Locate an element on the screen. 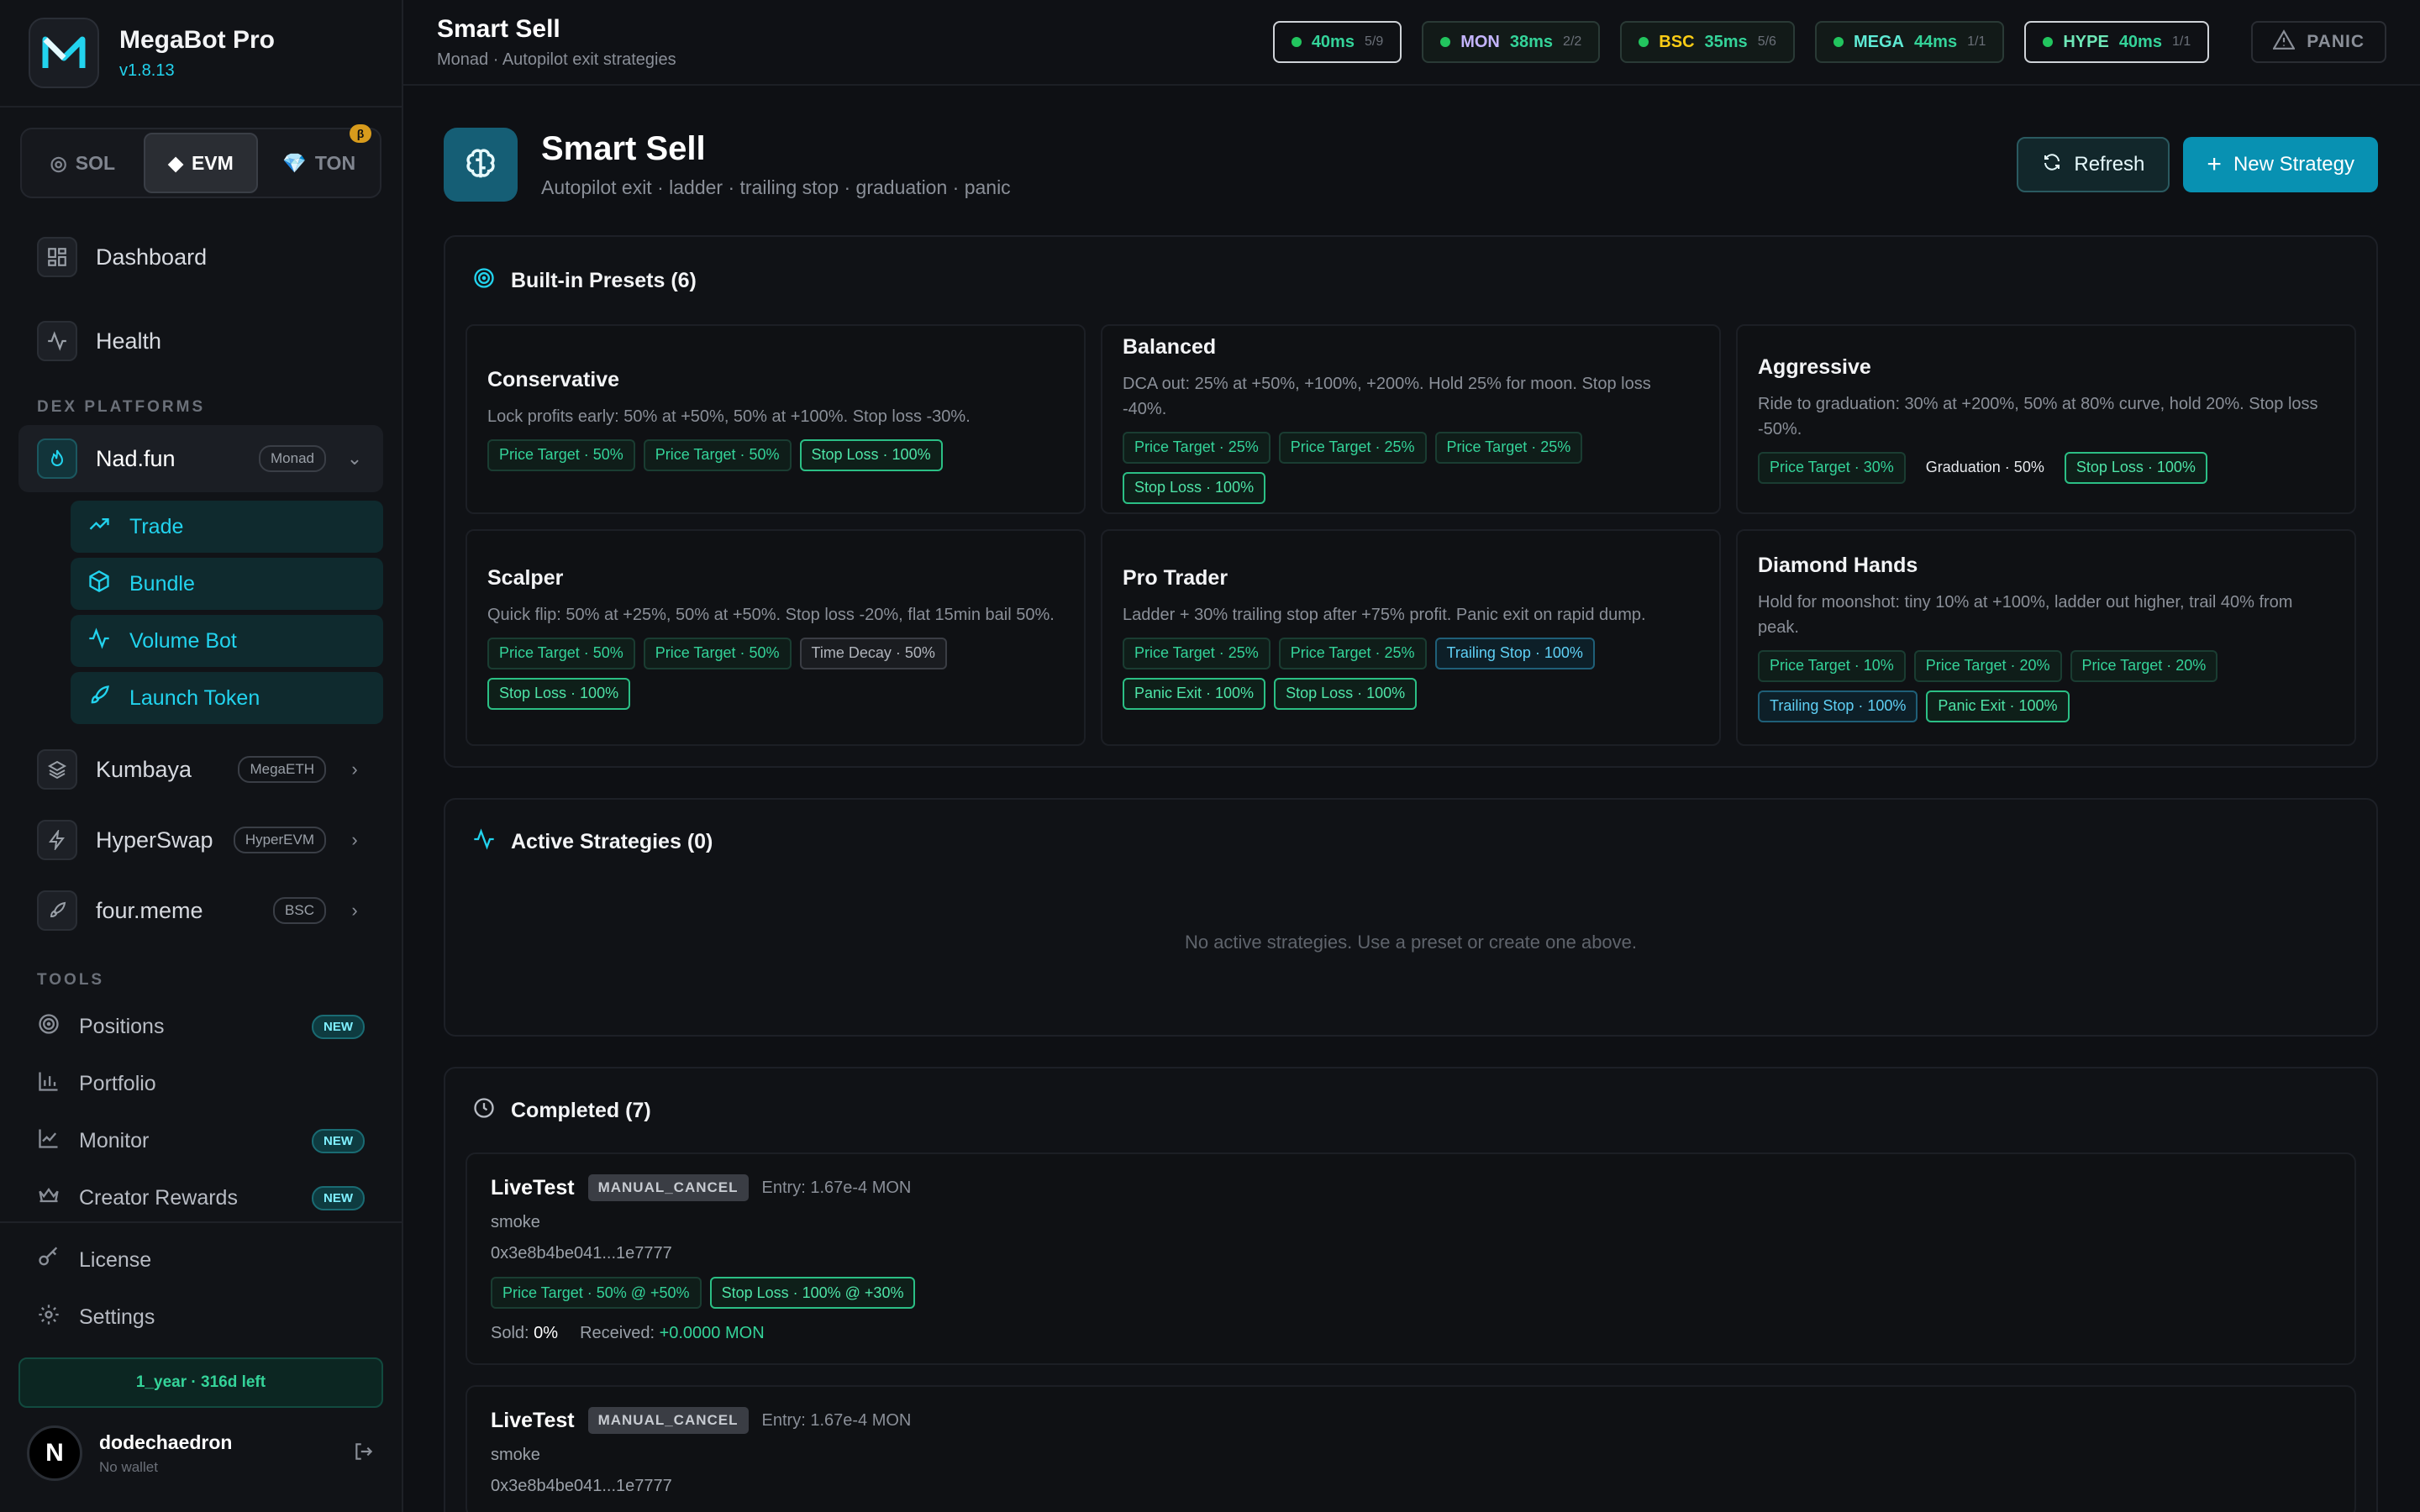 This screenshot has width=2420, height=1512. latency-pill-mon: MON 38ms 2/2 is located at coordinates (1511, 42).